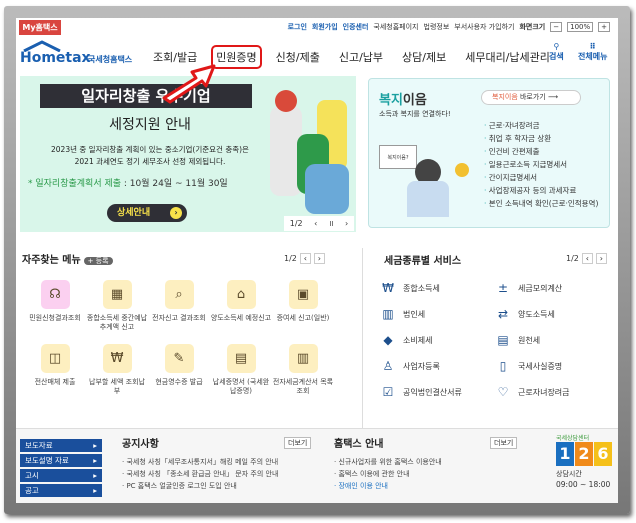 The height and width of the screenshot is (523, 636). What do you see at coordinates (150, 125) in the screenshot?
I see `banner-subtitle: 세정지원 안내` at bounding box center [150, 125].